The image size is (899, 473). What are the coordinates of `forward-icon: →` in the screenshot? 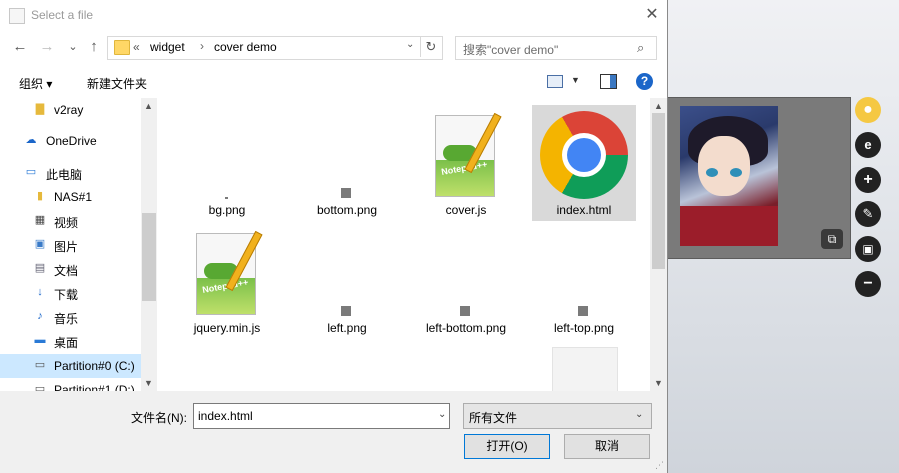 It's located at (47, 47).